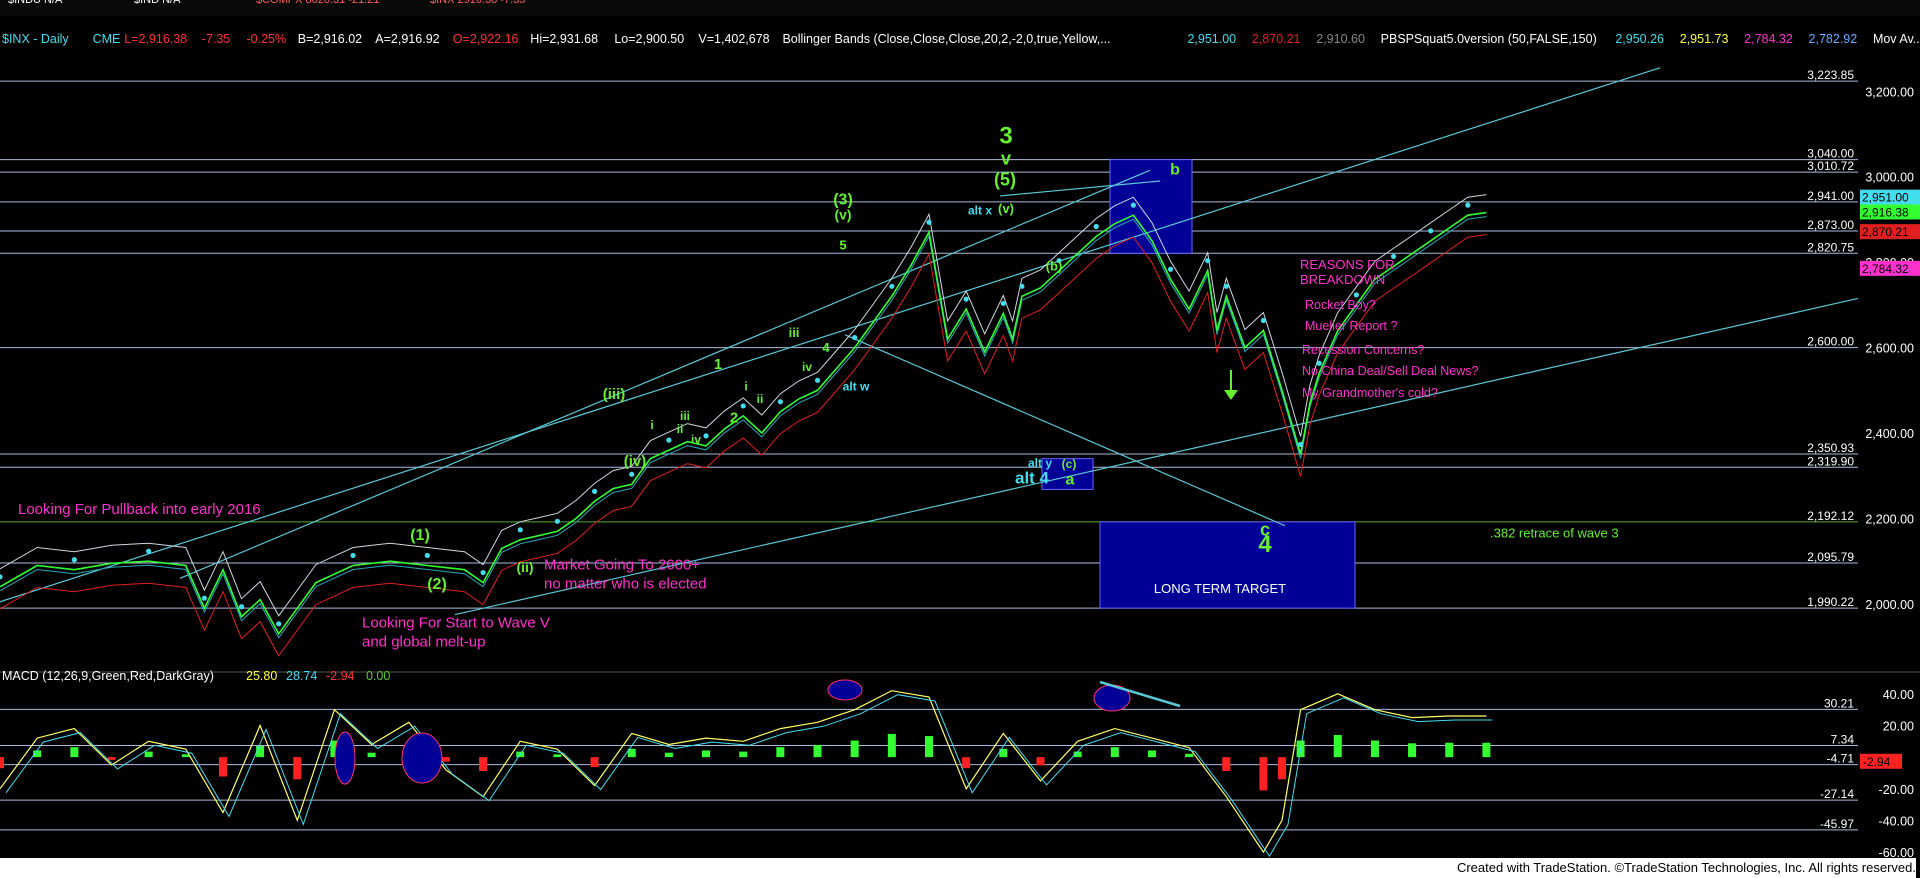 This screenshot has width=1920, height=878. Describe the element at coordinates (1830, 166) in the screenshot. I see `level-label: 3,010.72` at that location.